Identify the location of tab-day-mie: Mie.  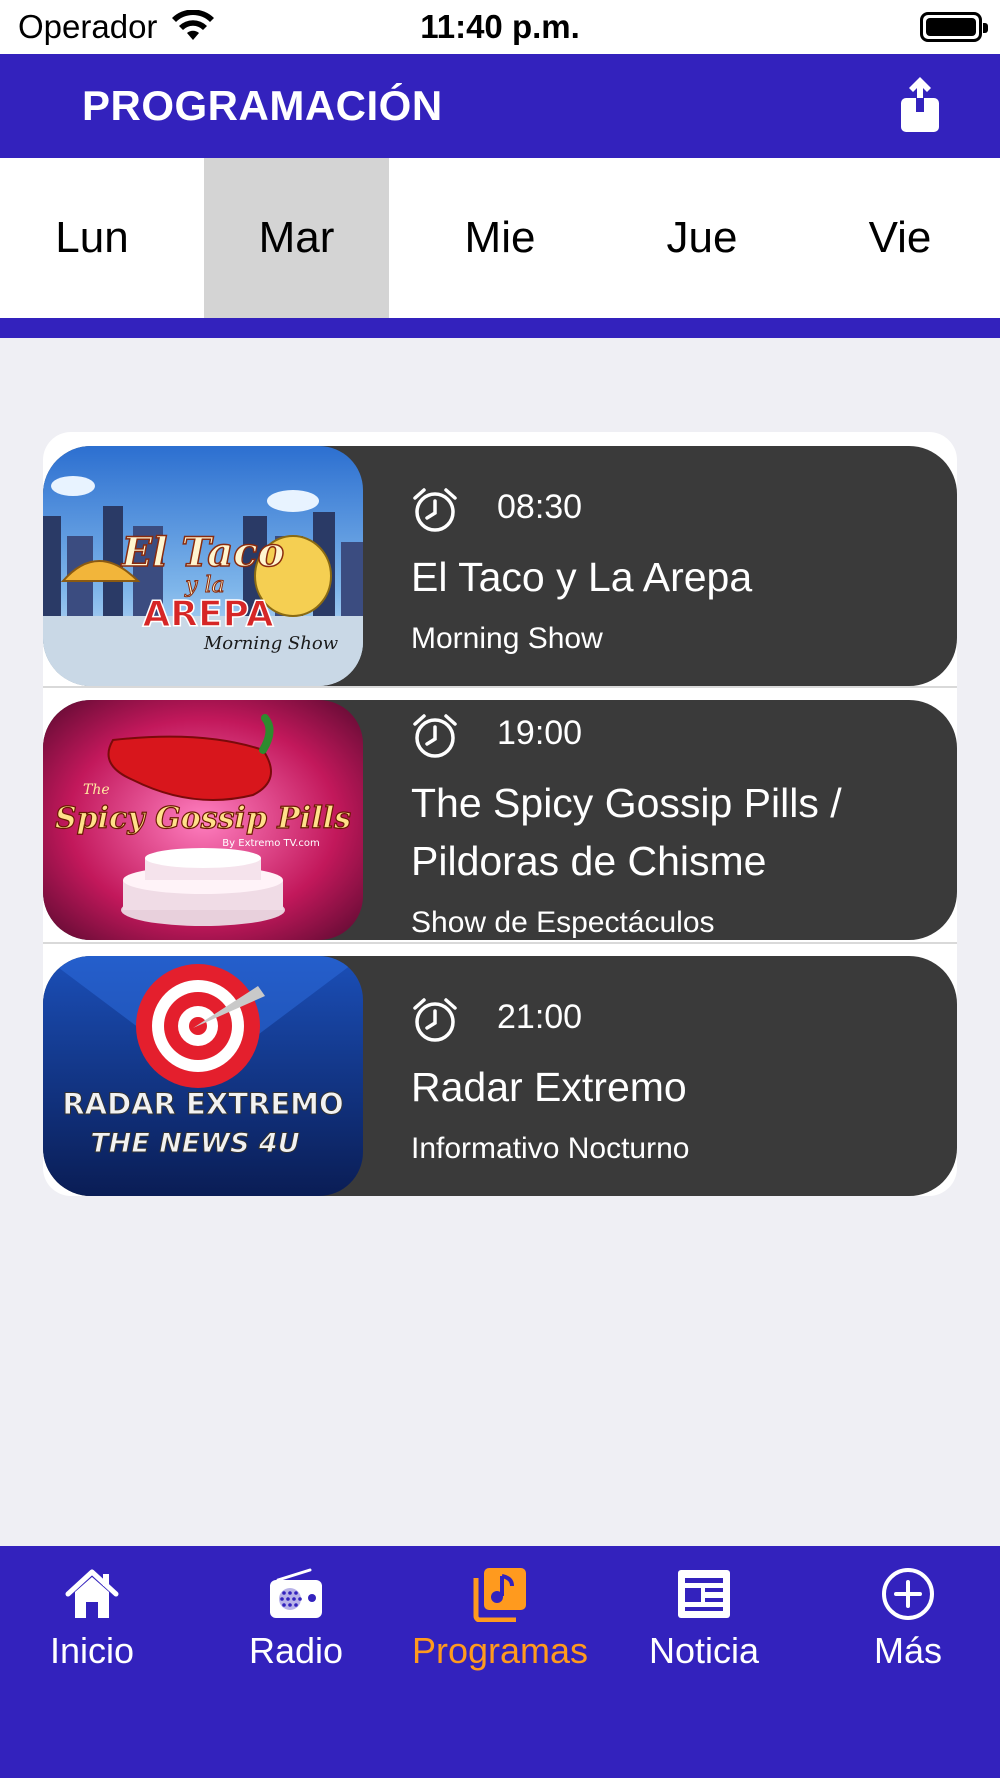
(500, 238).